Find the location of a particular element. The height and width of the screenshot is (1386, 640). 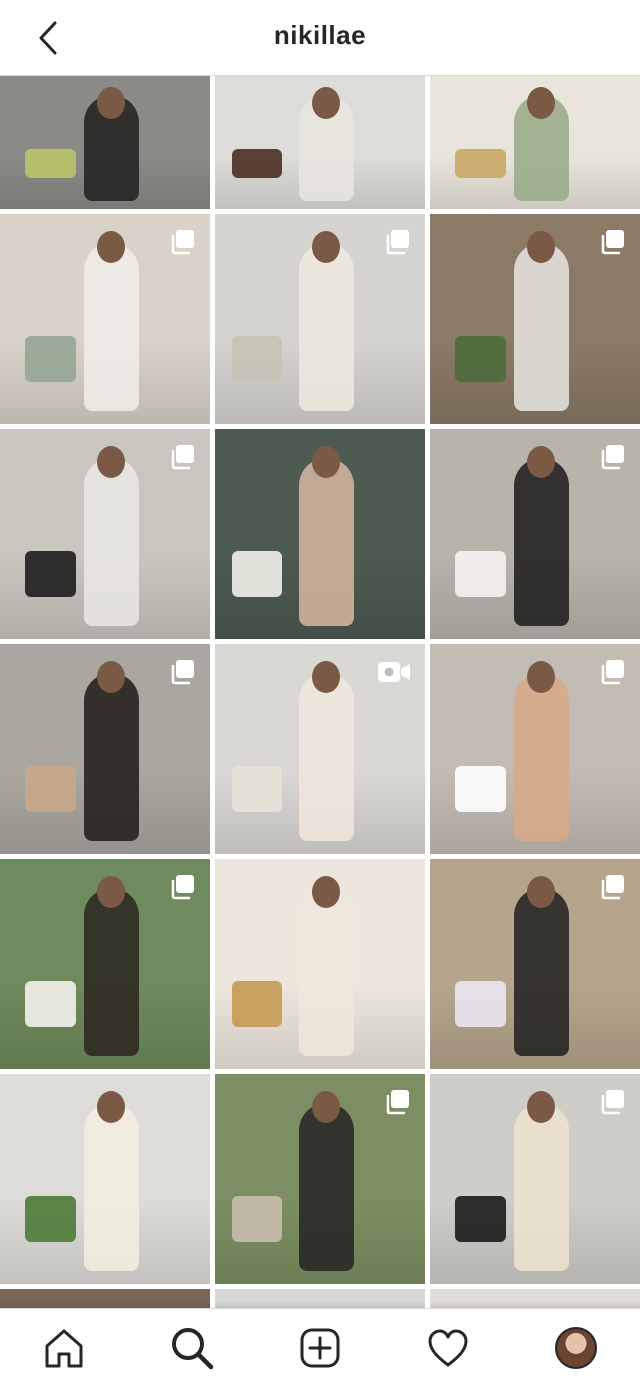

home-icon is located at coordinates (64, 1348).